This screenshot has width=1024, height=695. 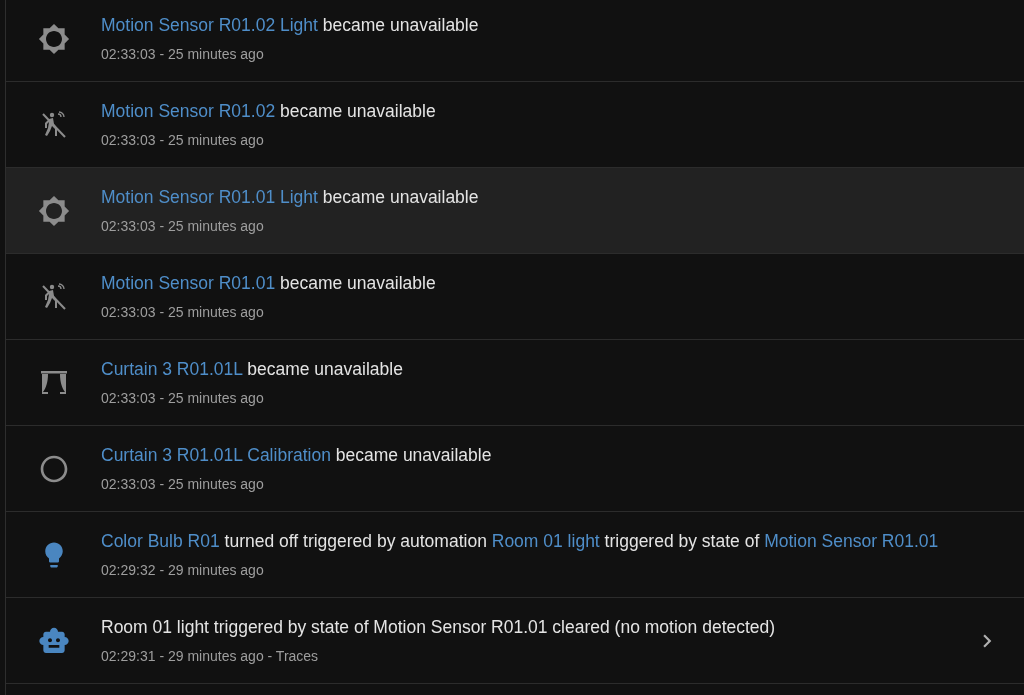 I want to click on event-time: 02:29:31 - 29 minutes ago - Traces, so click(x=210, y=656).